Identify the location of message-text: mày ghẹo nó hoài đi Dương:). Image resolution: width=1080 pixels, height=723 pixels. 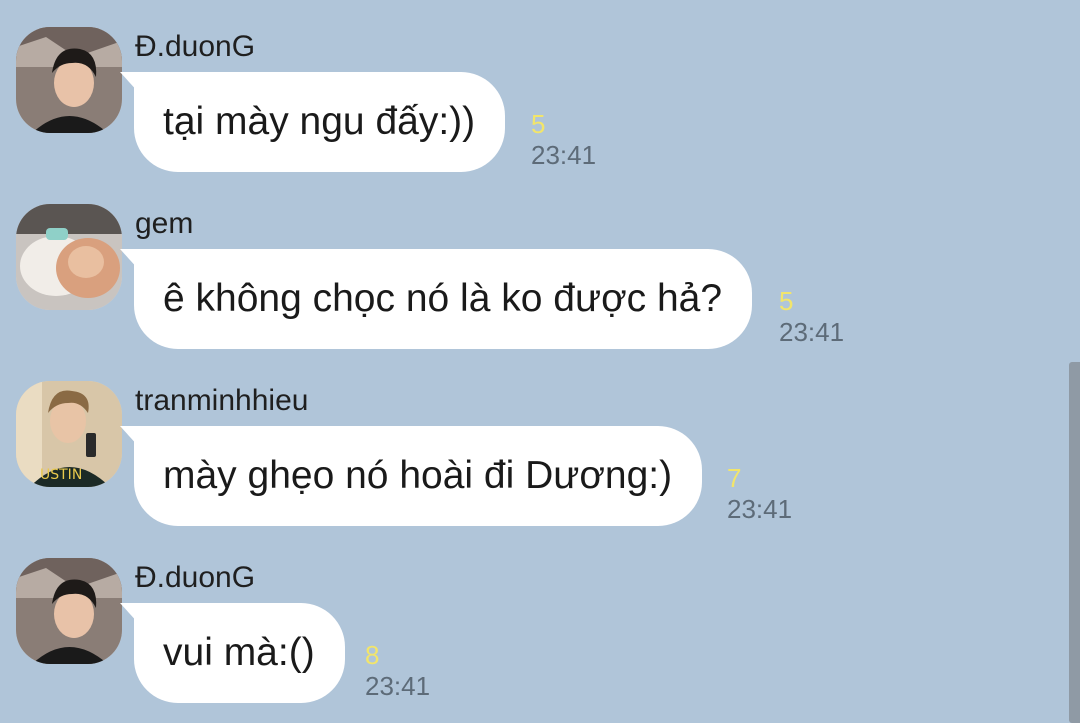
(418, 475).